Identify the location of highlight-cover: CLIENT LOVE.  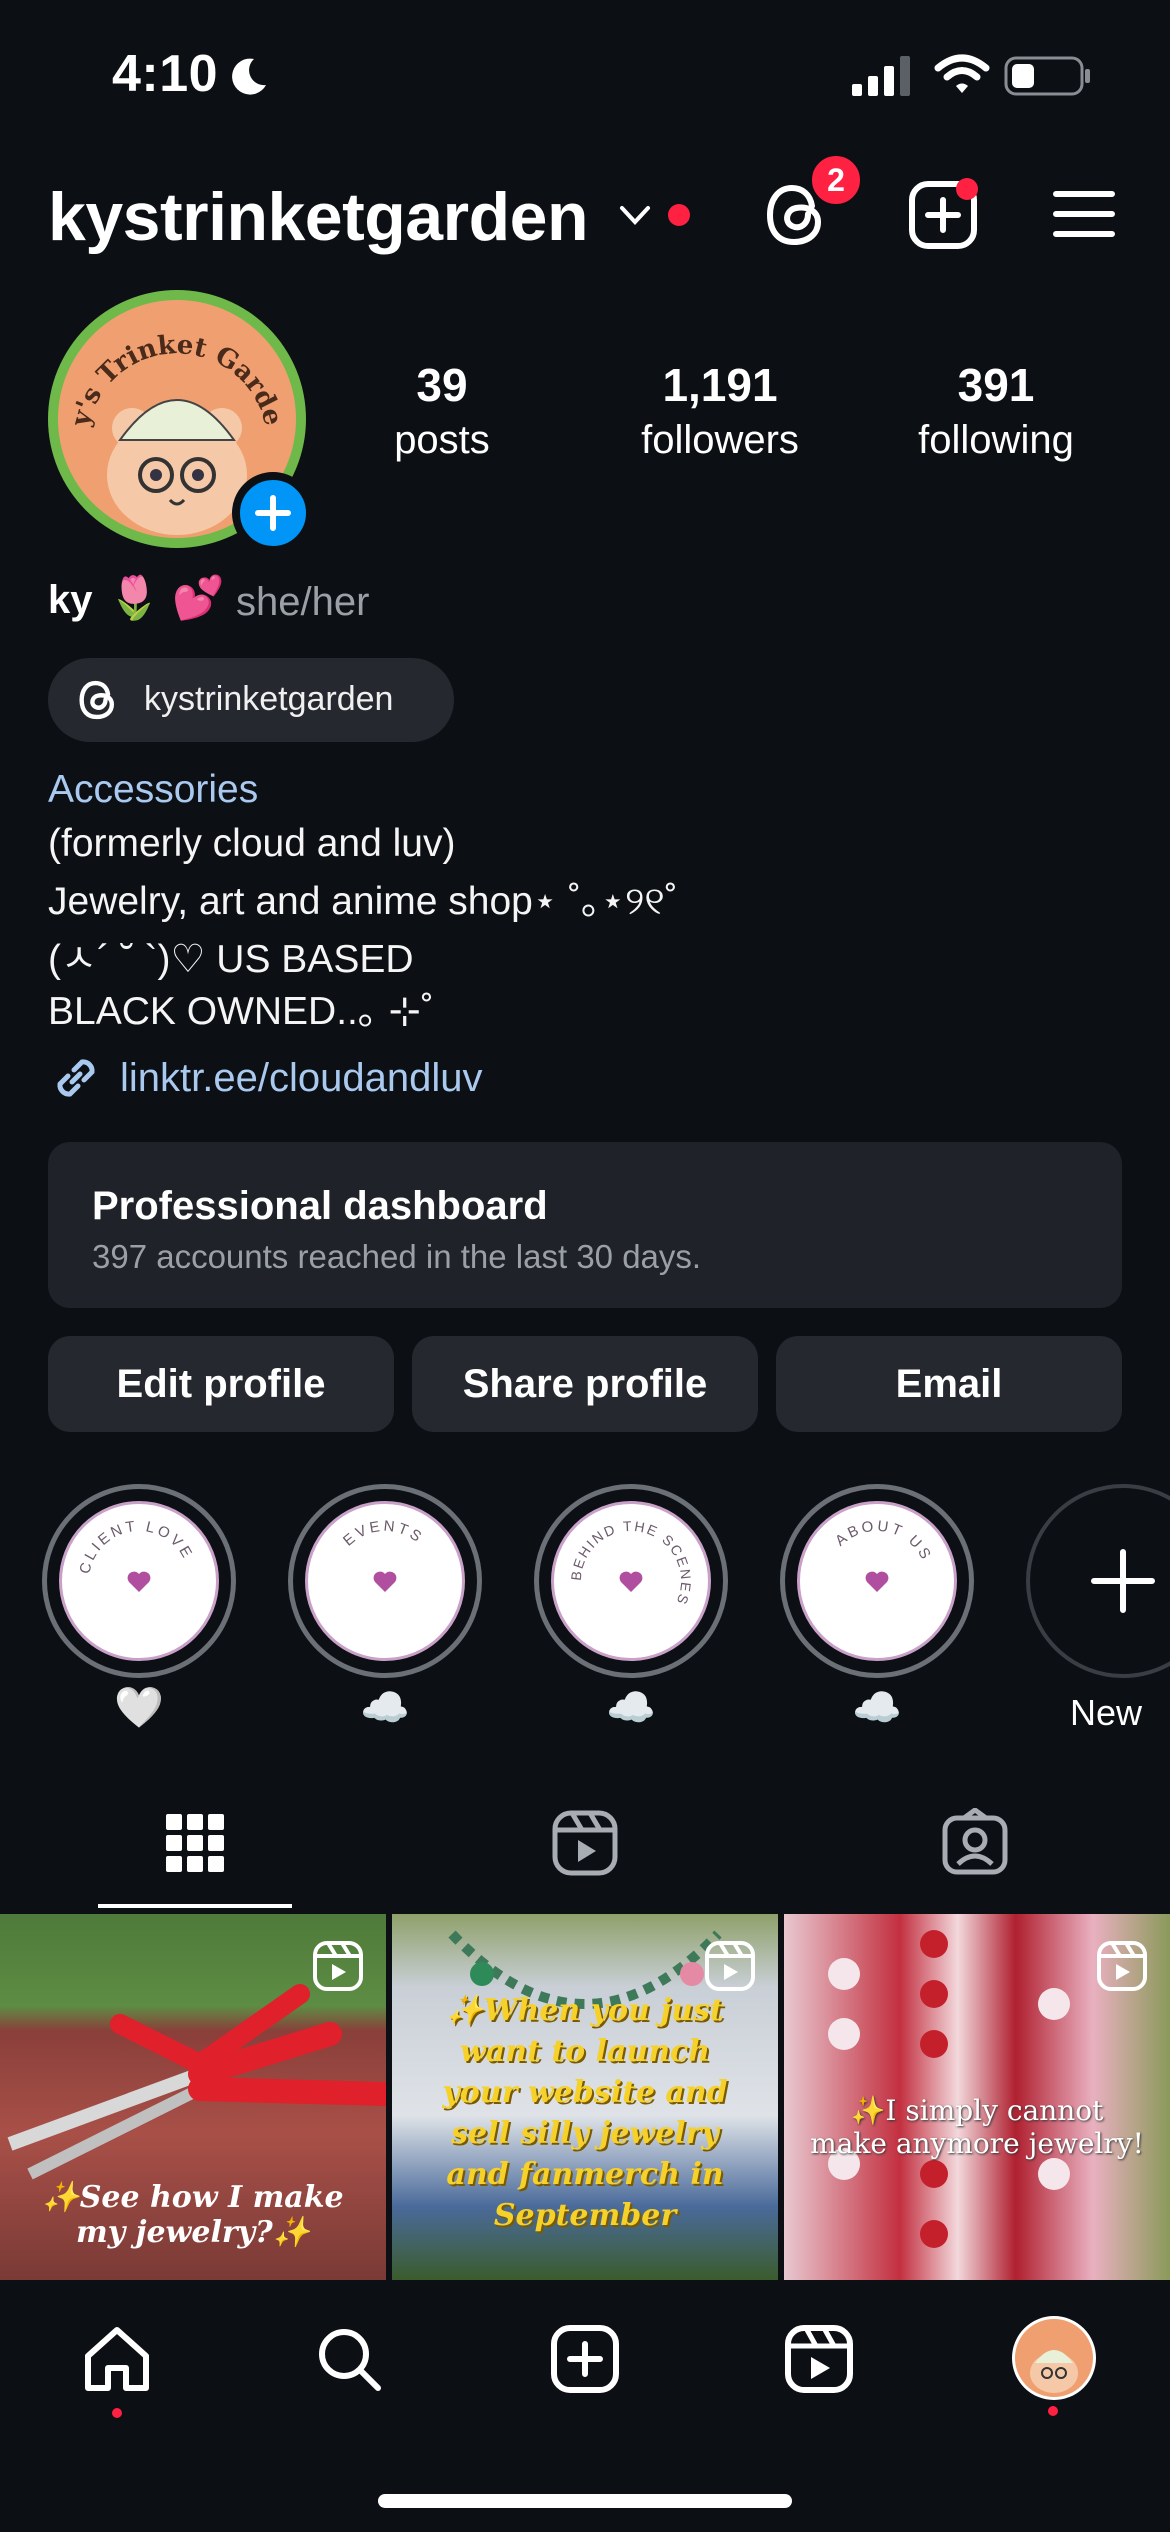
(136, 1555).